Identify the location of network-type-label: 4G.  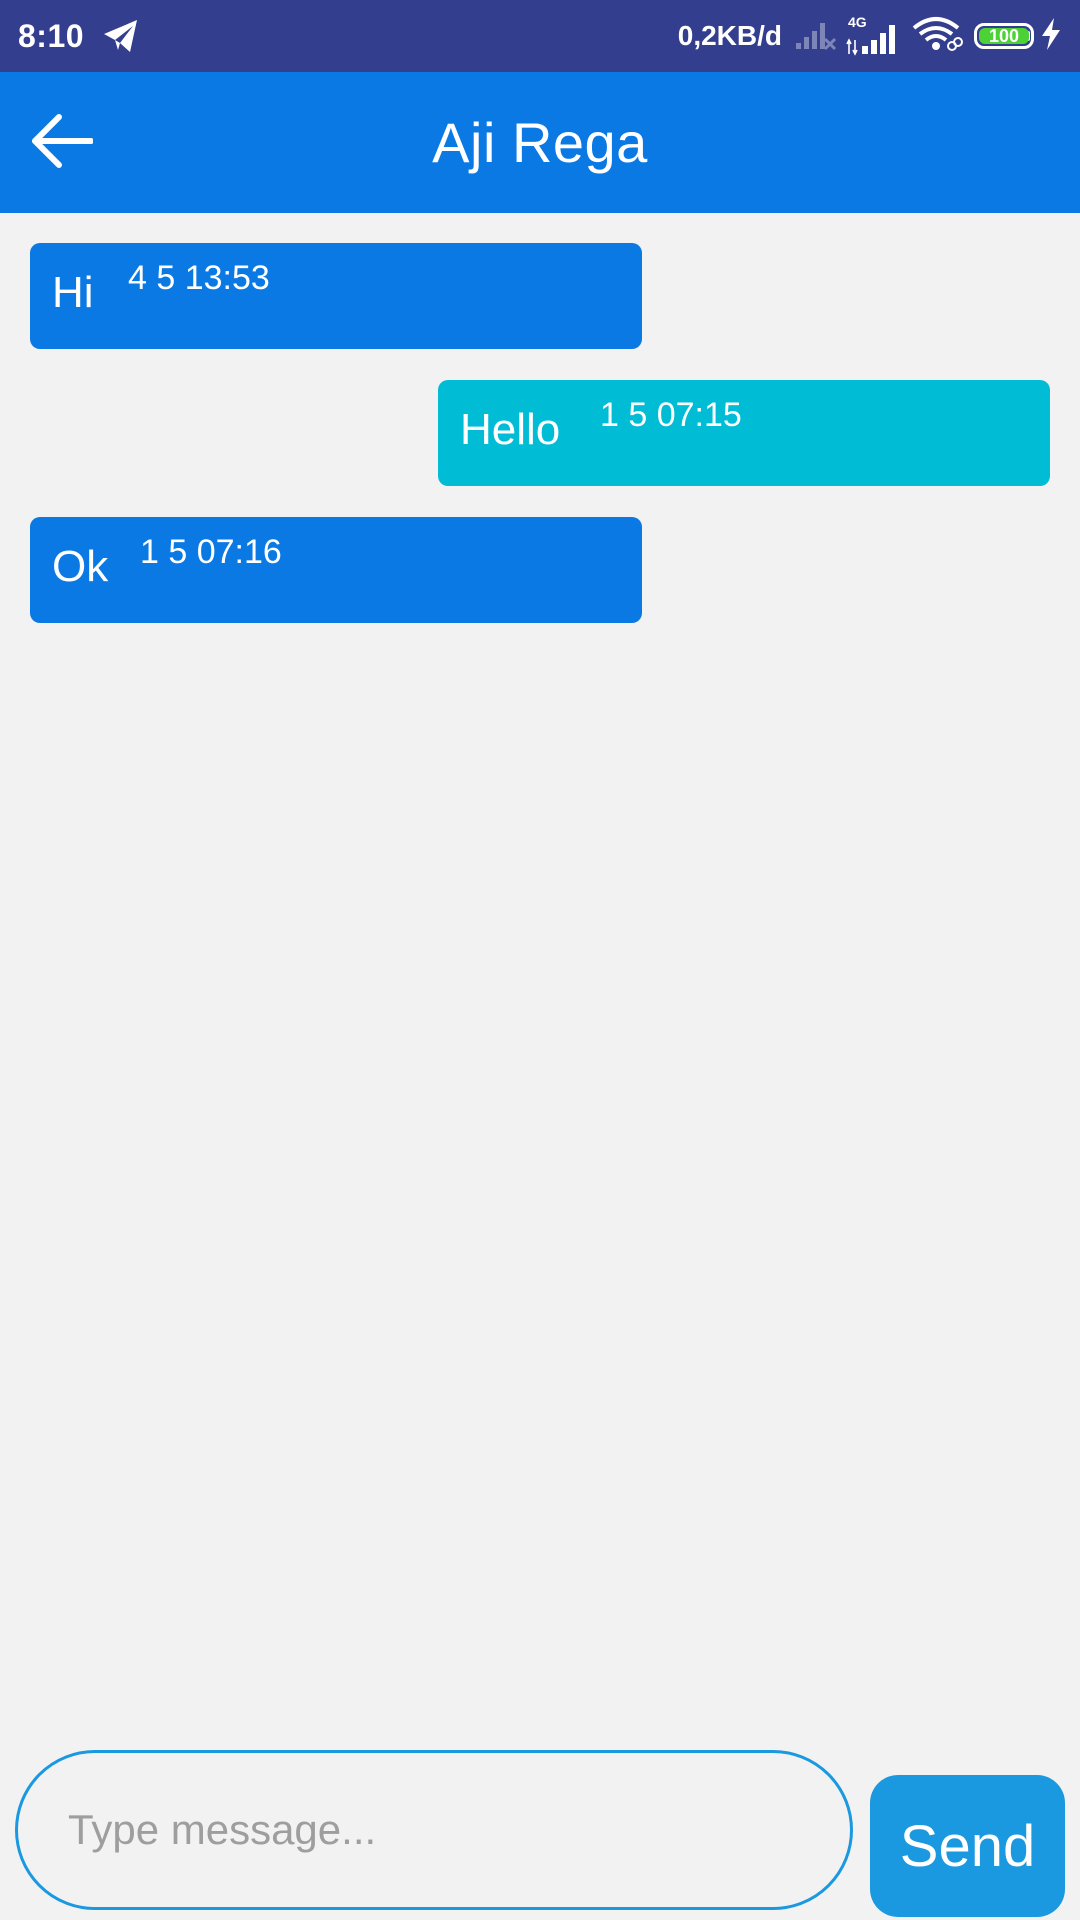
(857, 22).